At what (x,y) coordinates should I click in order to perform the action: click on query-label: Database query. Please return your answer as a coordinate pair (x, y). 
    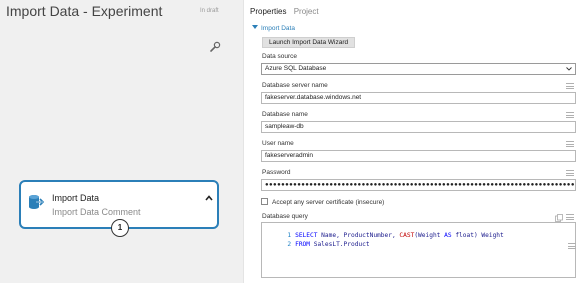
    Looking at the image, I should click on (285, 216).